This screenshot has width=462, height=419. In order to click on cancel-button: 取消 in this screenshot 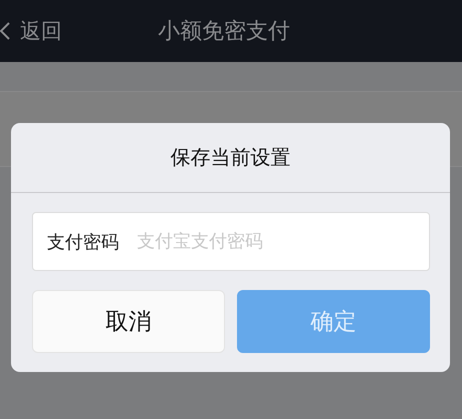, I will do `click(128, 321)`.